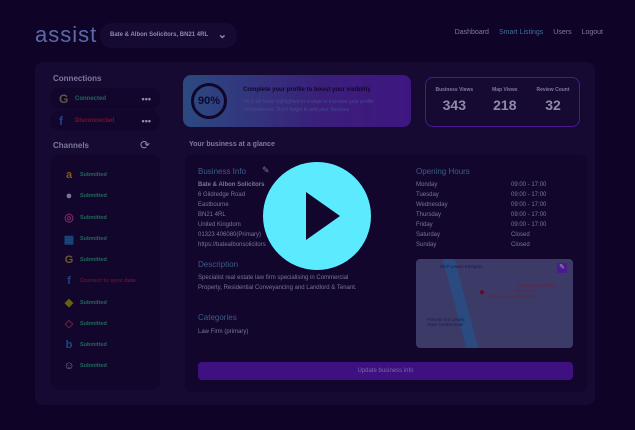 The image size is (635, 430). Describe the element at coordinates (521, 32) in the screenshot. I see `nav-smart-listings: Smart Listings` at that location.